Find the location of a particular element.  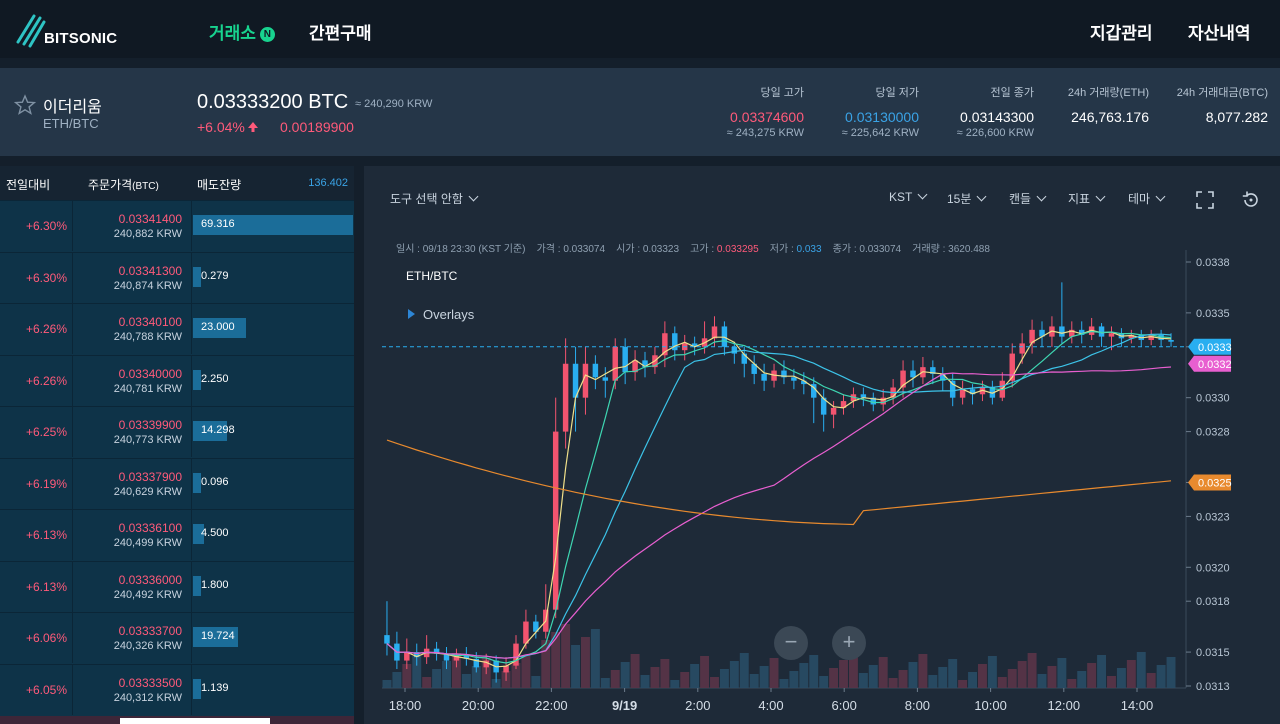

interval-label: 15분 is located at coordinates (959, 199).